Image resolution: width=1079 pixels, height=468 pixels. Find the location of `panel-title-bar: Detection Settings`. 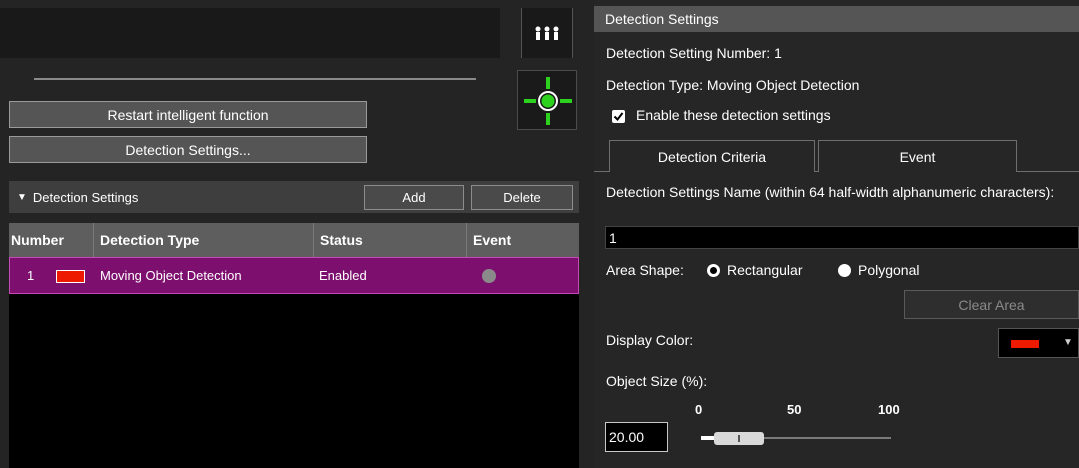

panel-title-bar: Detection Settings is located at coordinates (836, 19).